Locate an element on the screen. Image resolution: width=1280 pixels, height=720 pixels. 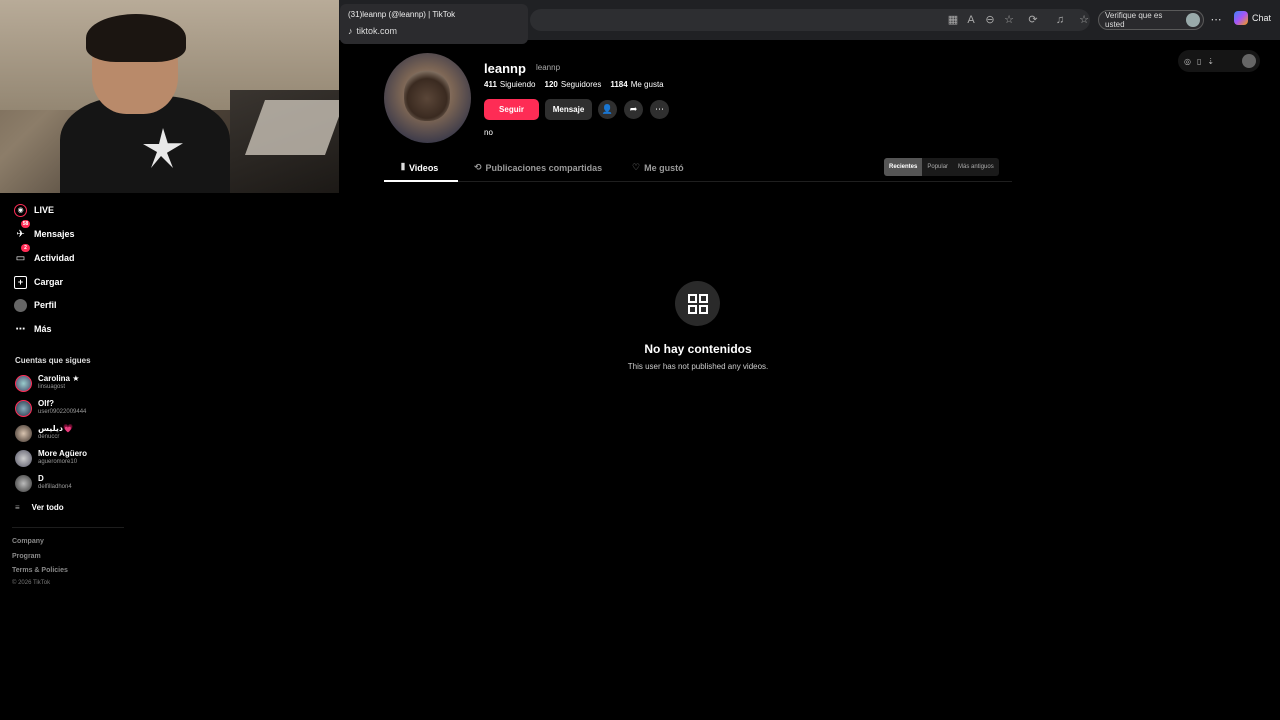
top-right-tools: ◎ ▯ ⇣ is located at coordinates (1219, 61).